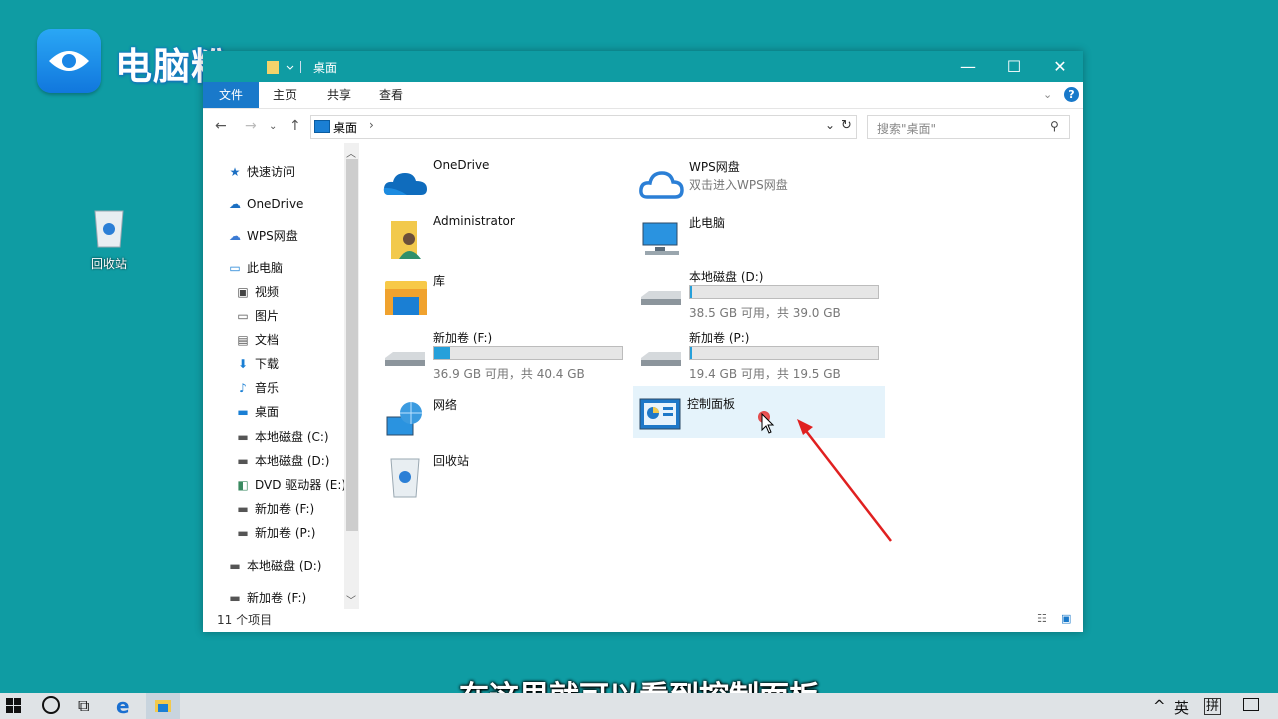 The height and width of the screenshot is (719, 1278). What do you see at coordinates (404, 419) in the screenshot?
I see `network-globe-icon` at bounding box center [404, 419].